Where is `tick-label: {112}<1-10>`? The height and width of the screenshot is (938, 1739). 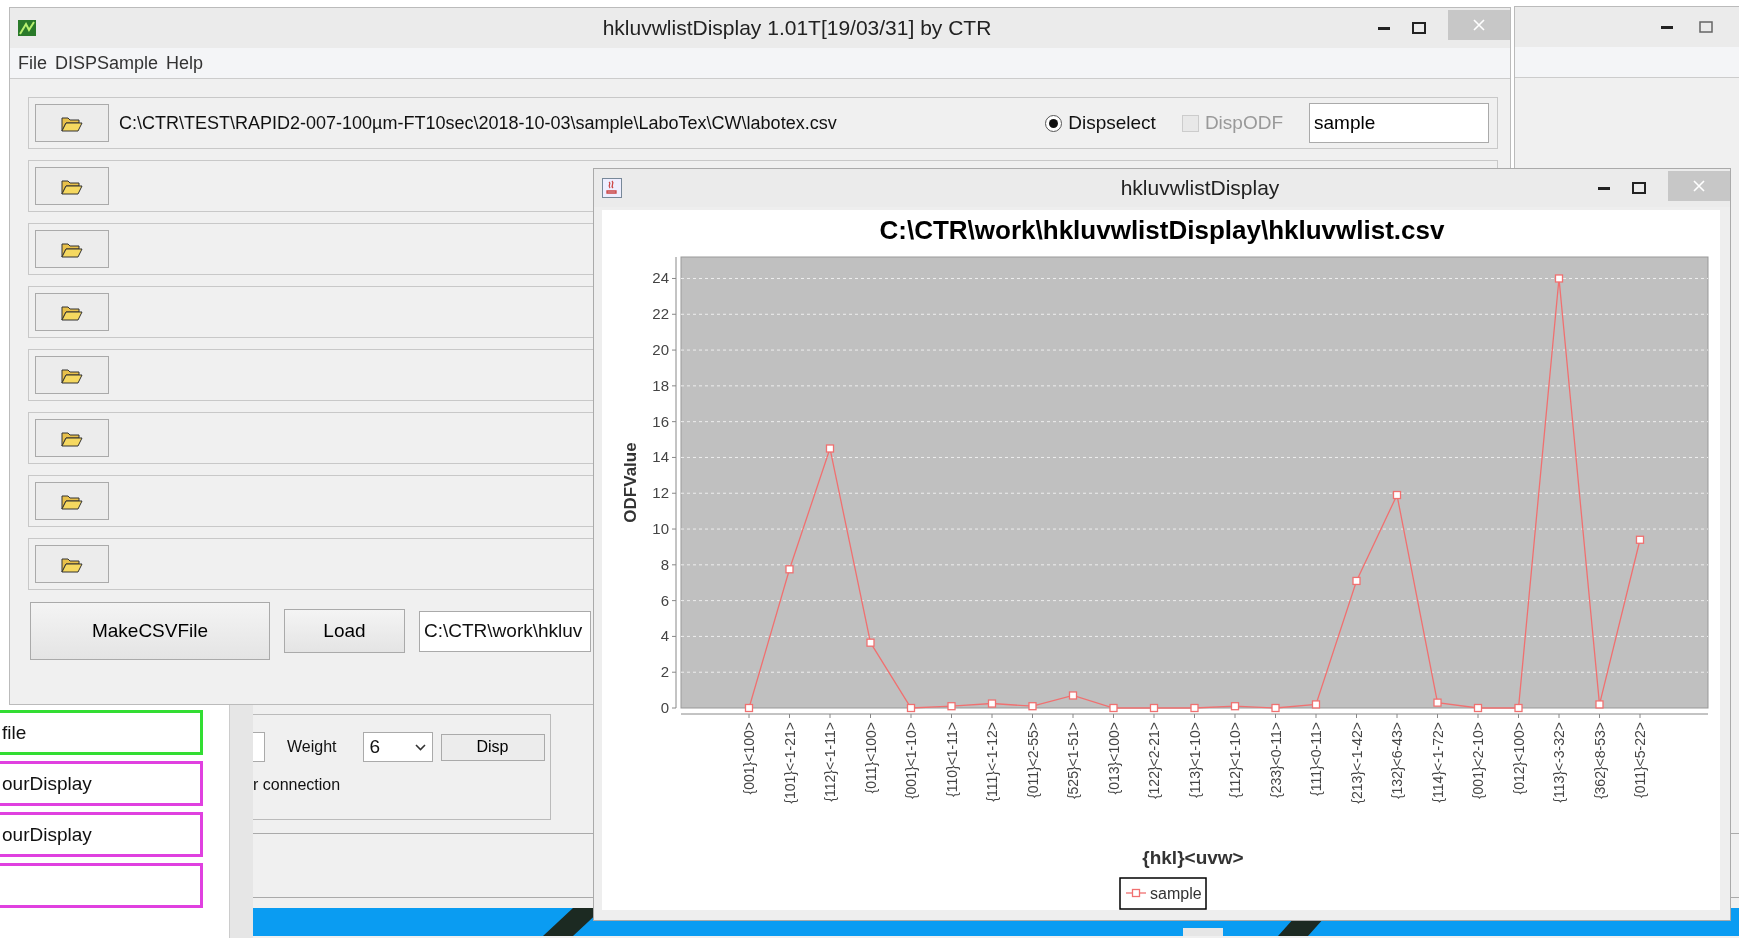 tick-label: {112}<1-10> is located at coordinates (1235, 760).